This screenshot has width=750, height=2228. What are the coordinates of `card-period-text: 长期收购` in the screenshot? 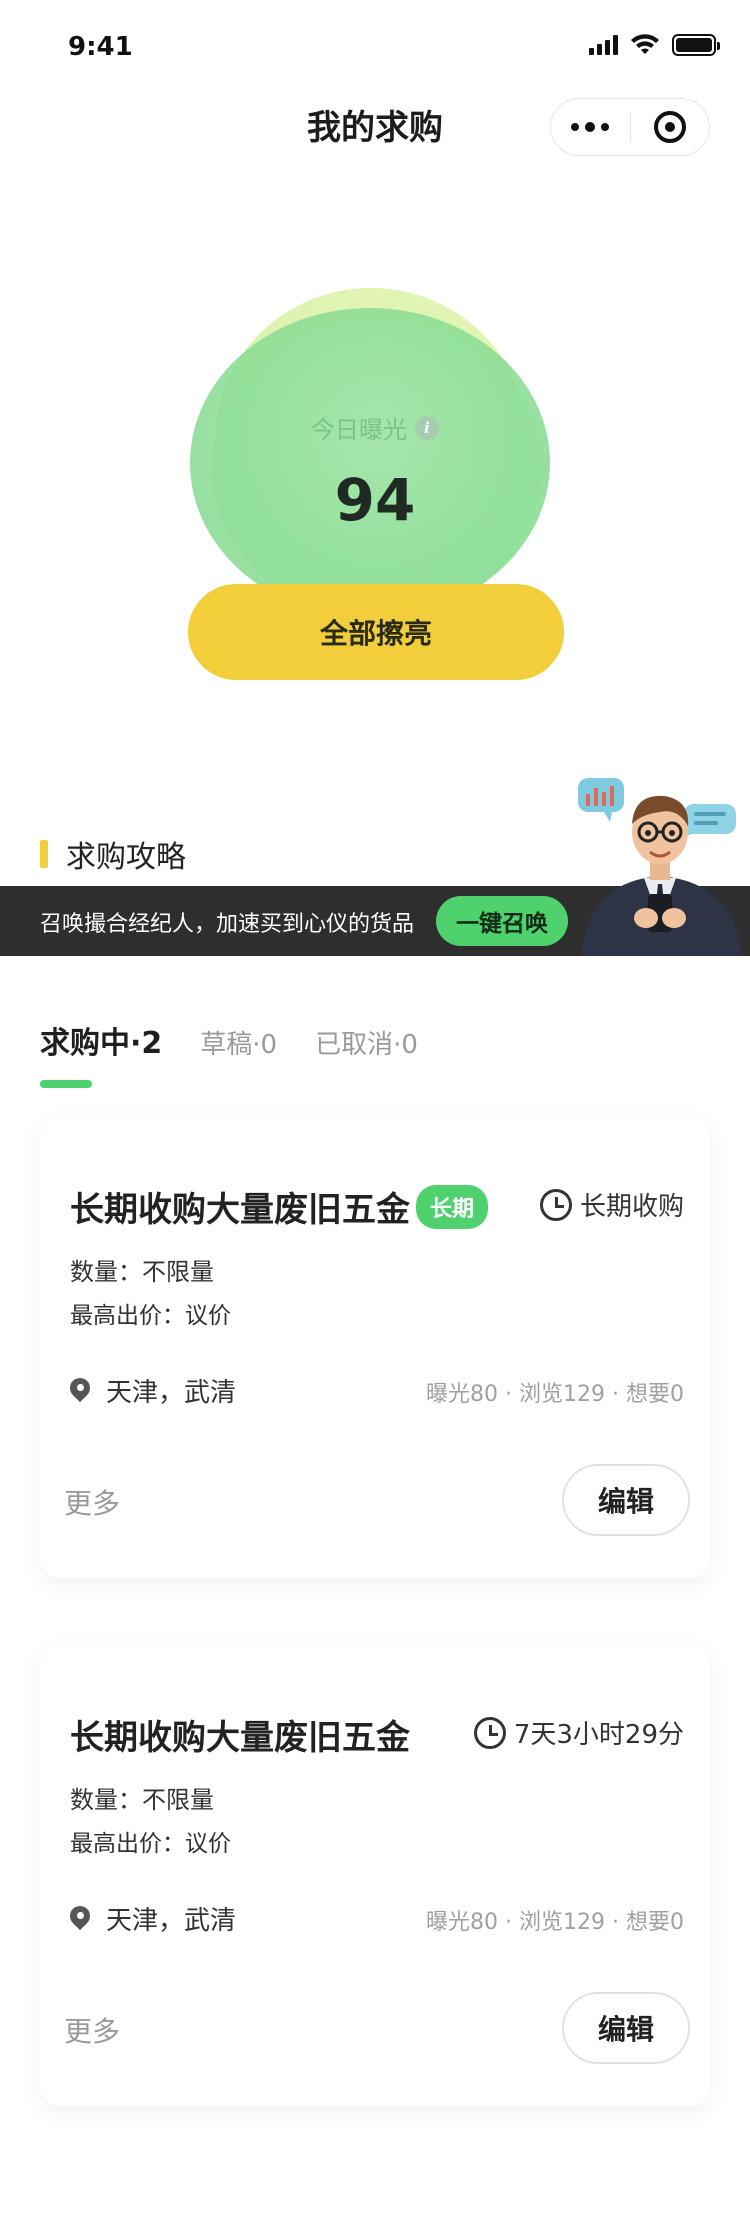 It's located at (631, 1207).